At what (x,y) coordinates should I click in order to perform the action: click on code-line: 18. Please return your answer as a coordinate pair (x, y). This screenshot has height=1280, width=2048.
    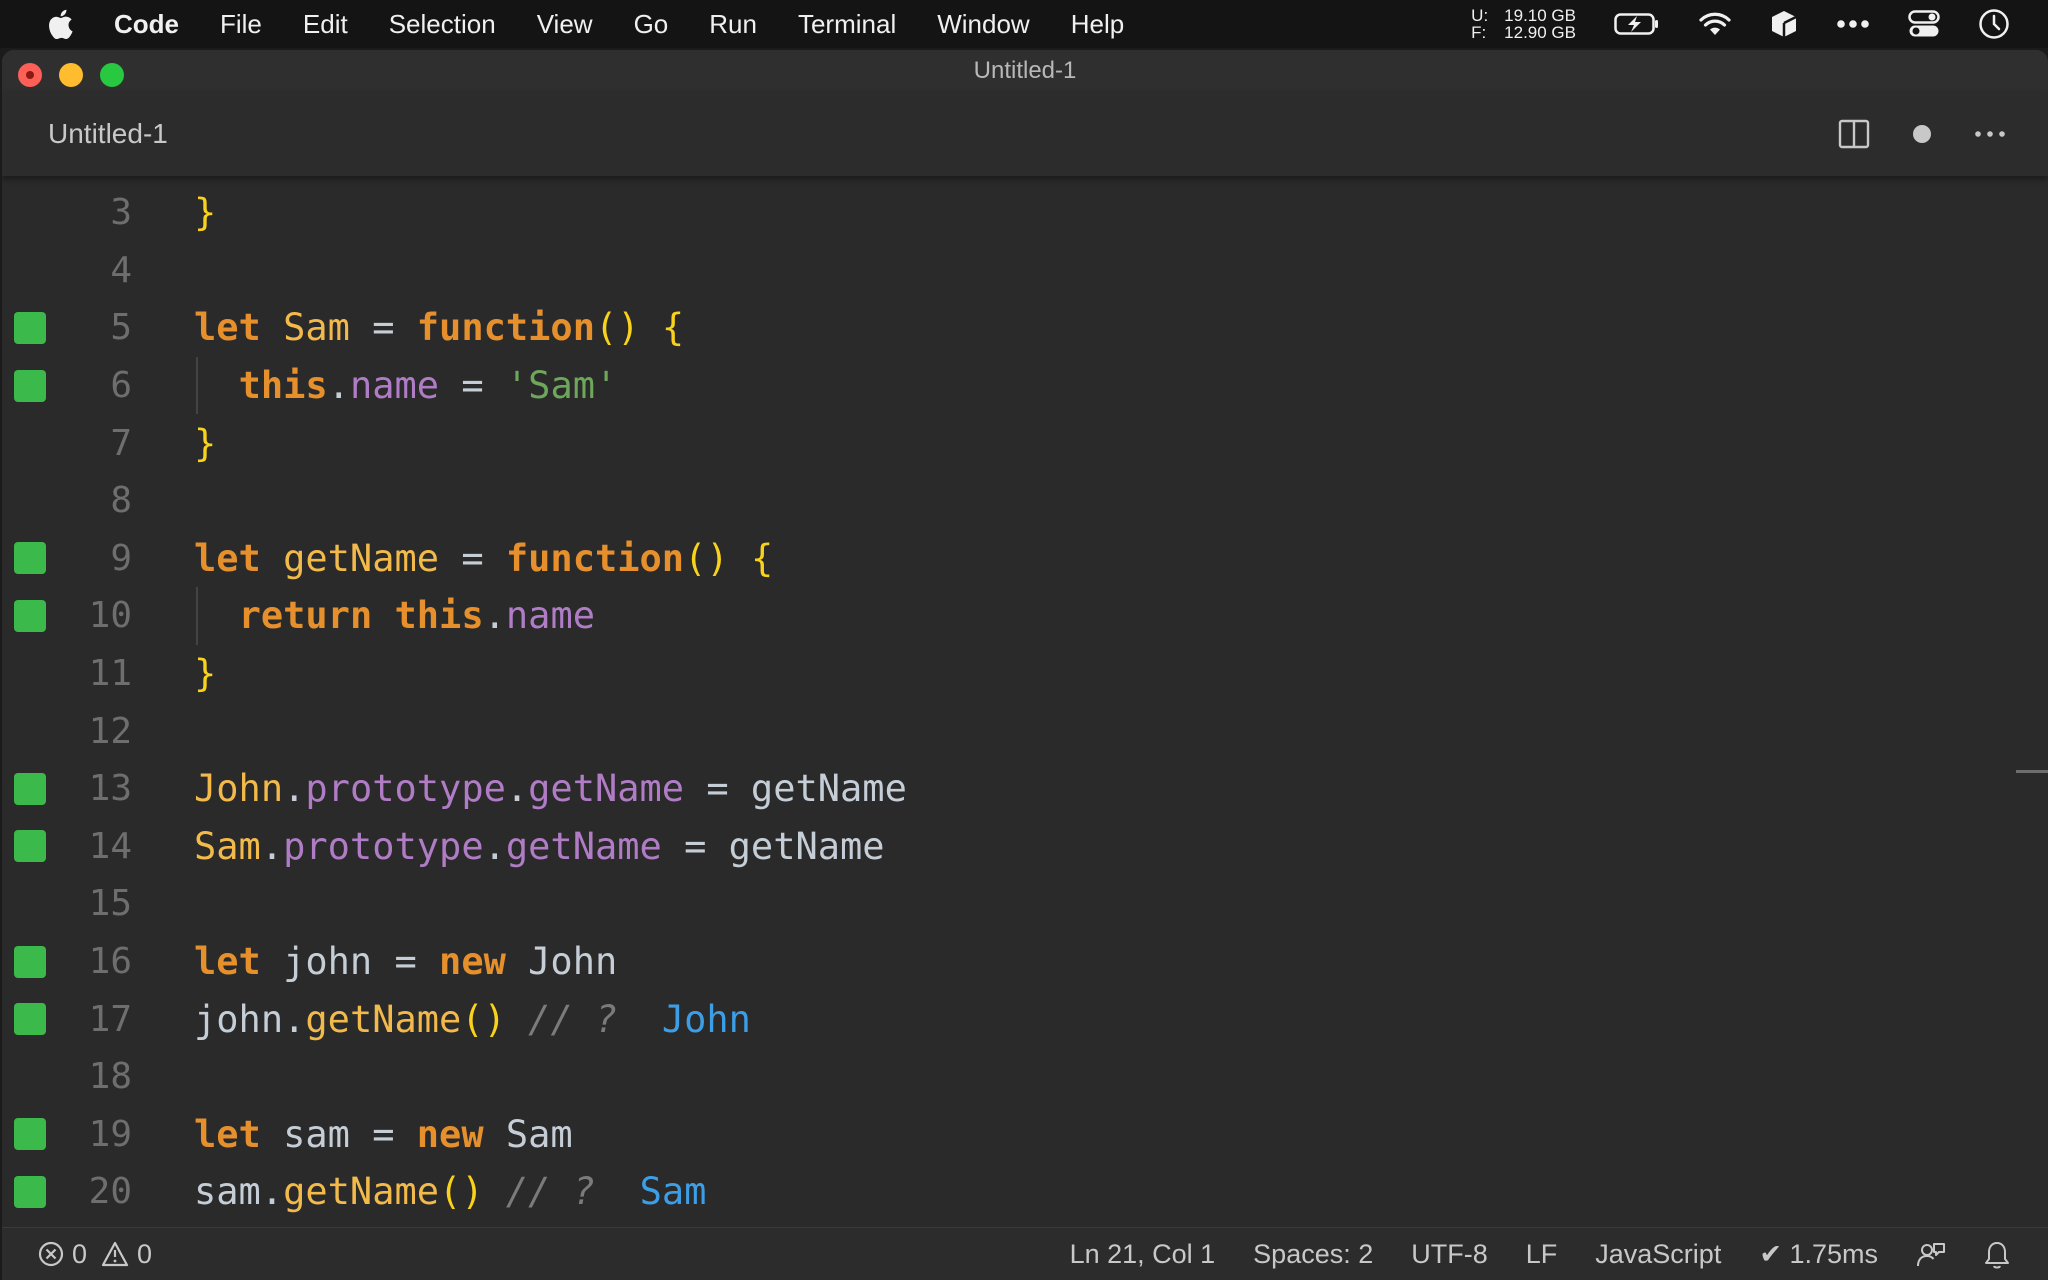
    Looking at the image, I should click on (1025, 1077).